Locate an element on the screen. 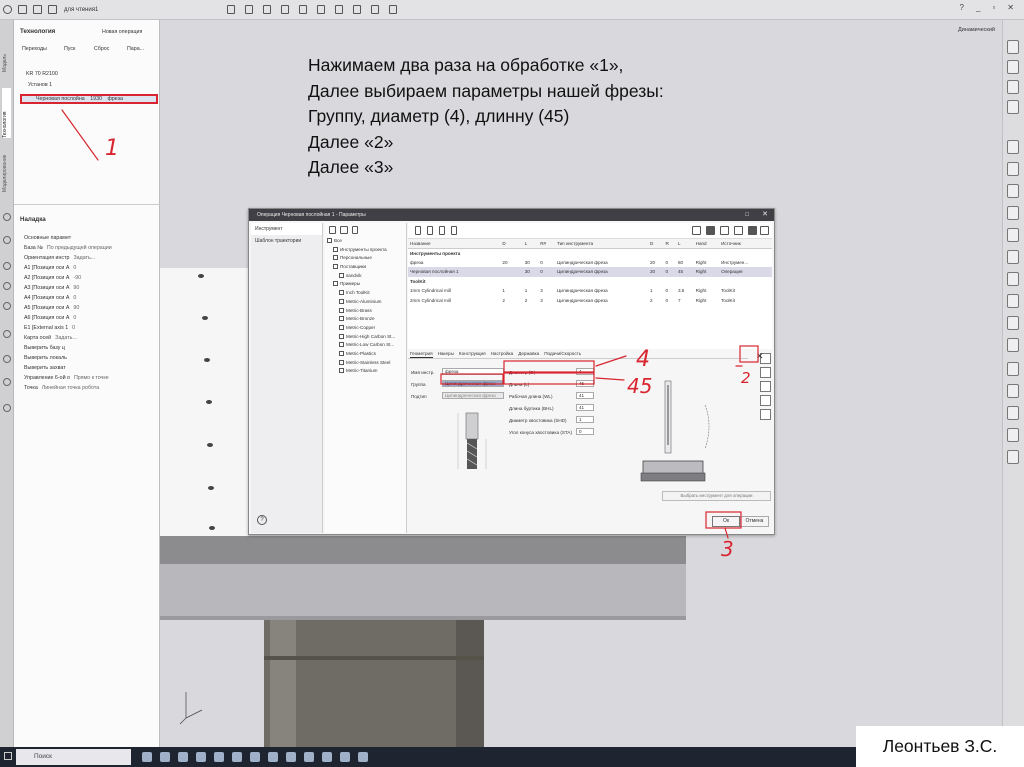 This screenshot has height=767, width=1024. table-icon is located at coordinates (339, 9).